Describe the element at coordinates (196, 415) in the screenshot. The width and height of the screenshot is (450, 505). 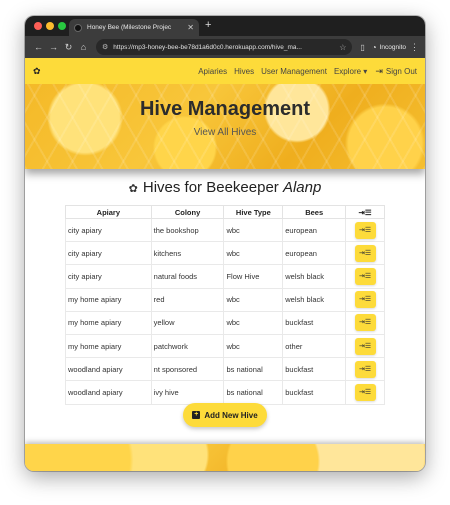
I see `plus-square-icon: +` at that location.